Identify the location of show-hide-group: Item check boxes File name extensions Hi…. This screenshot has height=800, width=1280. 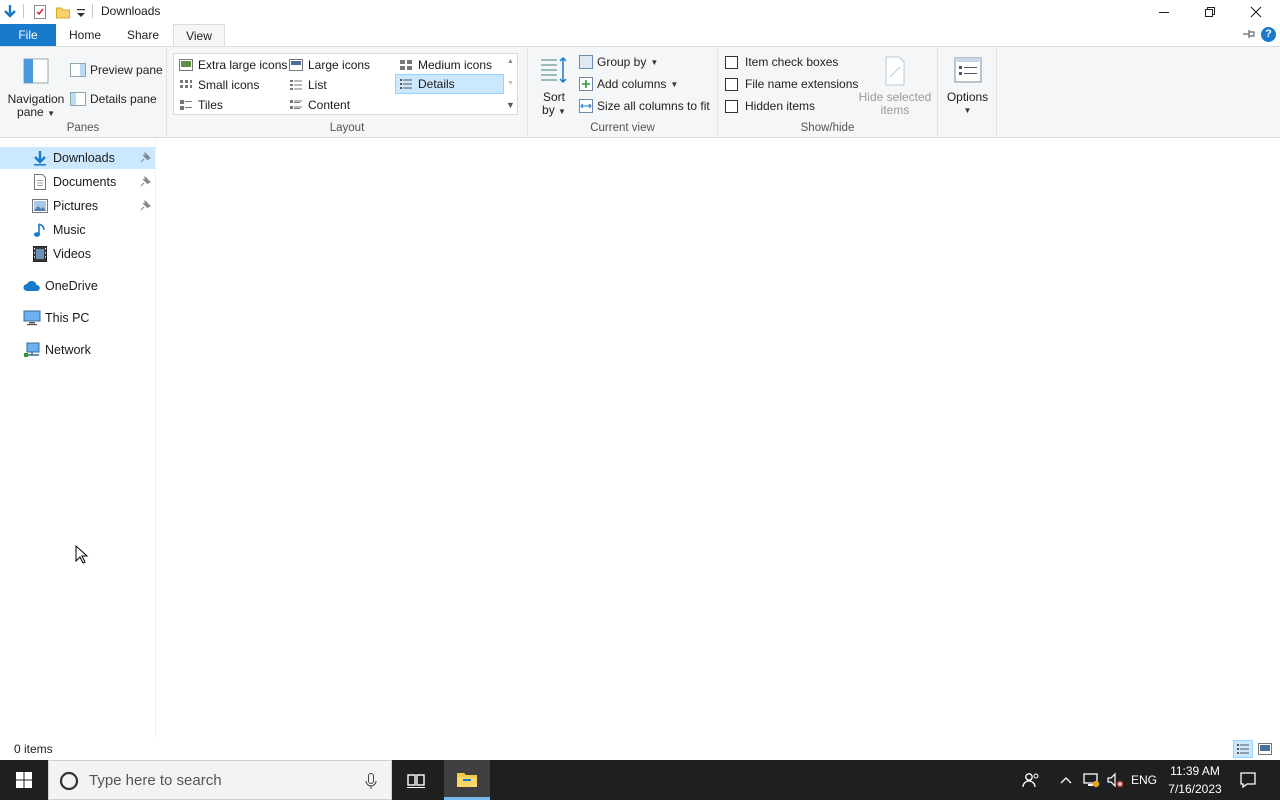
(828, 92).